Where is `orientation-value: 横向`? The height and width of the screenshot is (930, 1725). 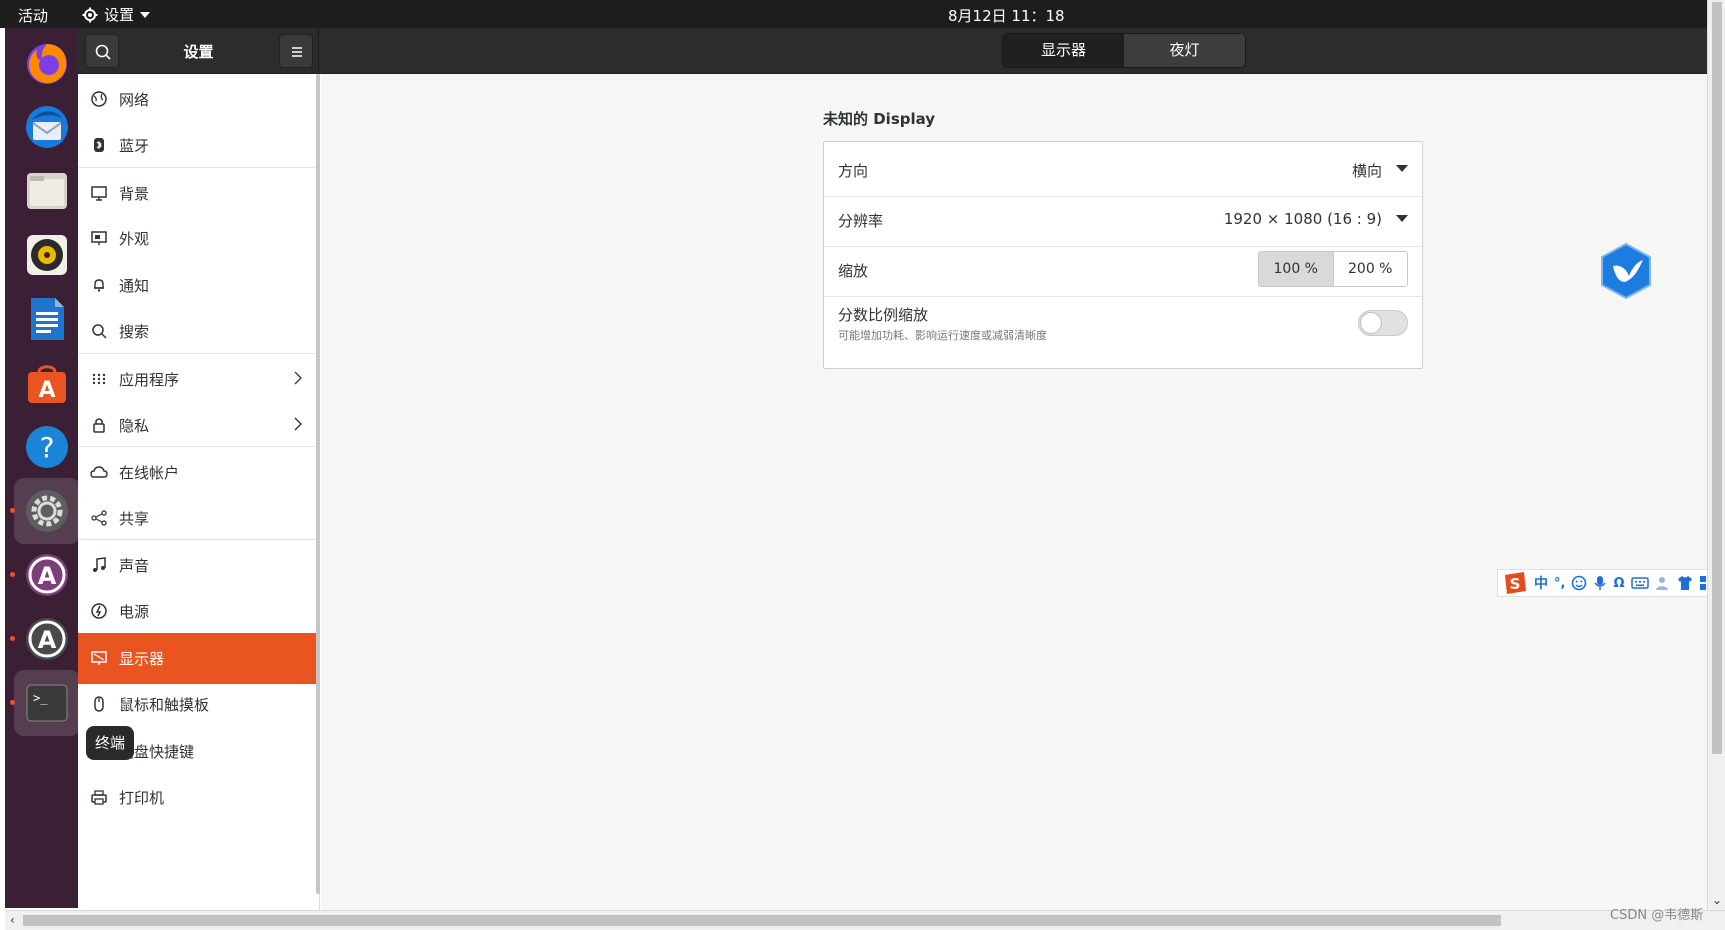 orientation-value: 横向 is located at coordinates (1366, 171).